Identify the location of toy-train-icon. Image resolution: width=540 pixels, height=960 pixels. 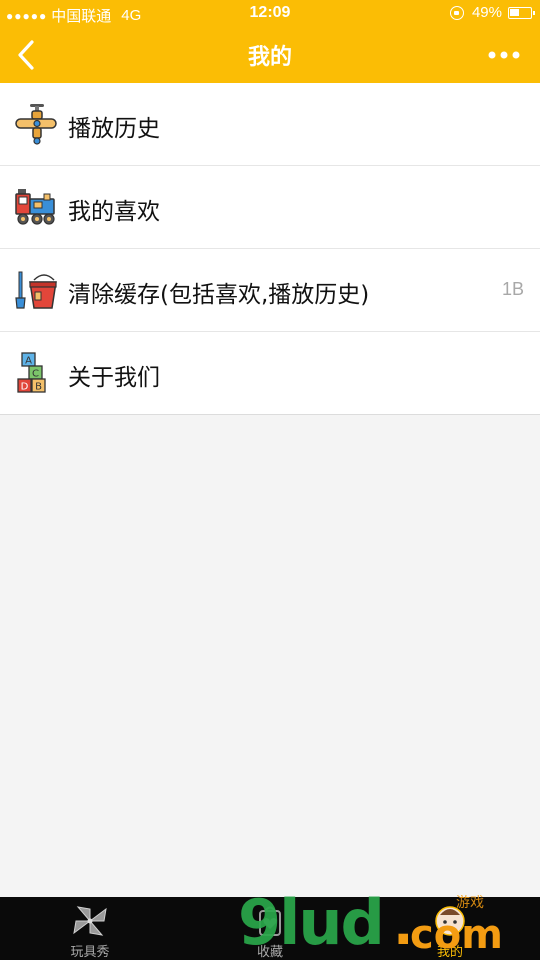
(35, 207).